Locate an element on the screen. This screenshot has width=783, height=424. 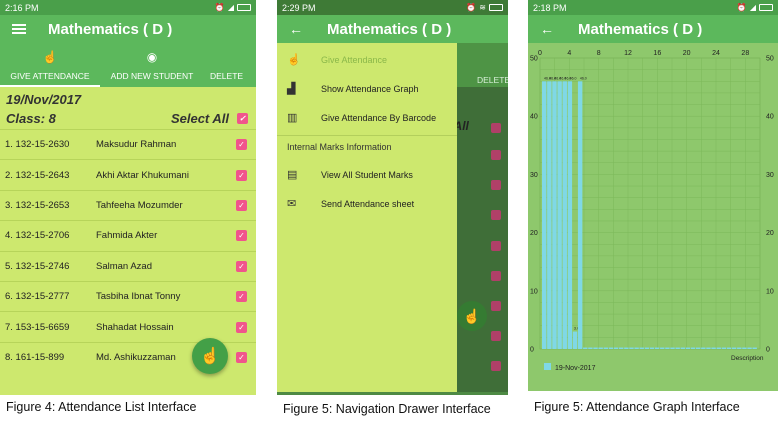
student-name: Akhi Aktar Khukumani is located at coordinates (142, 175).